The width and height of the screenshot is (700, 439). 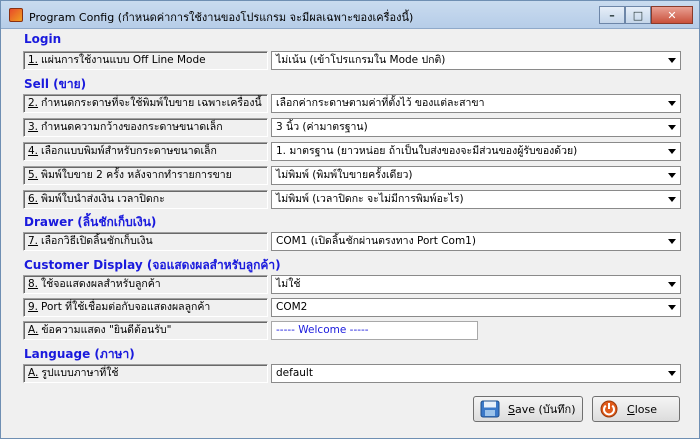 I want to click on row-number: 5., so click(x=33, y=175).